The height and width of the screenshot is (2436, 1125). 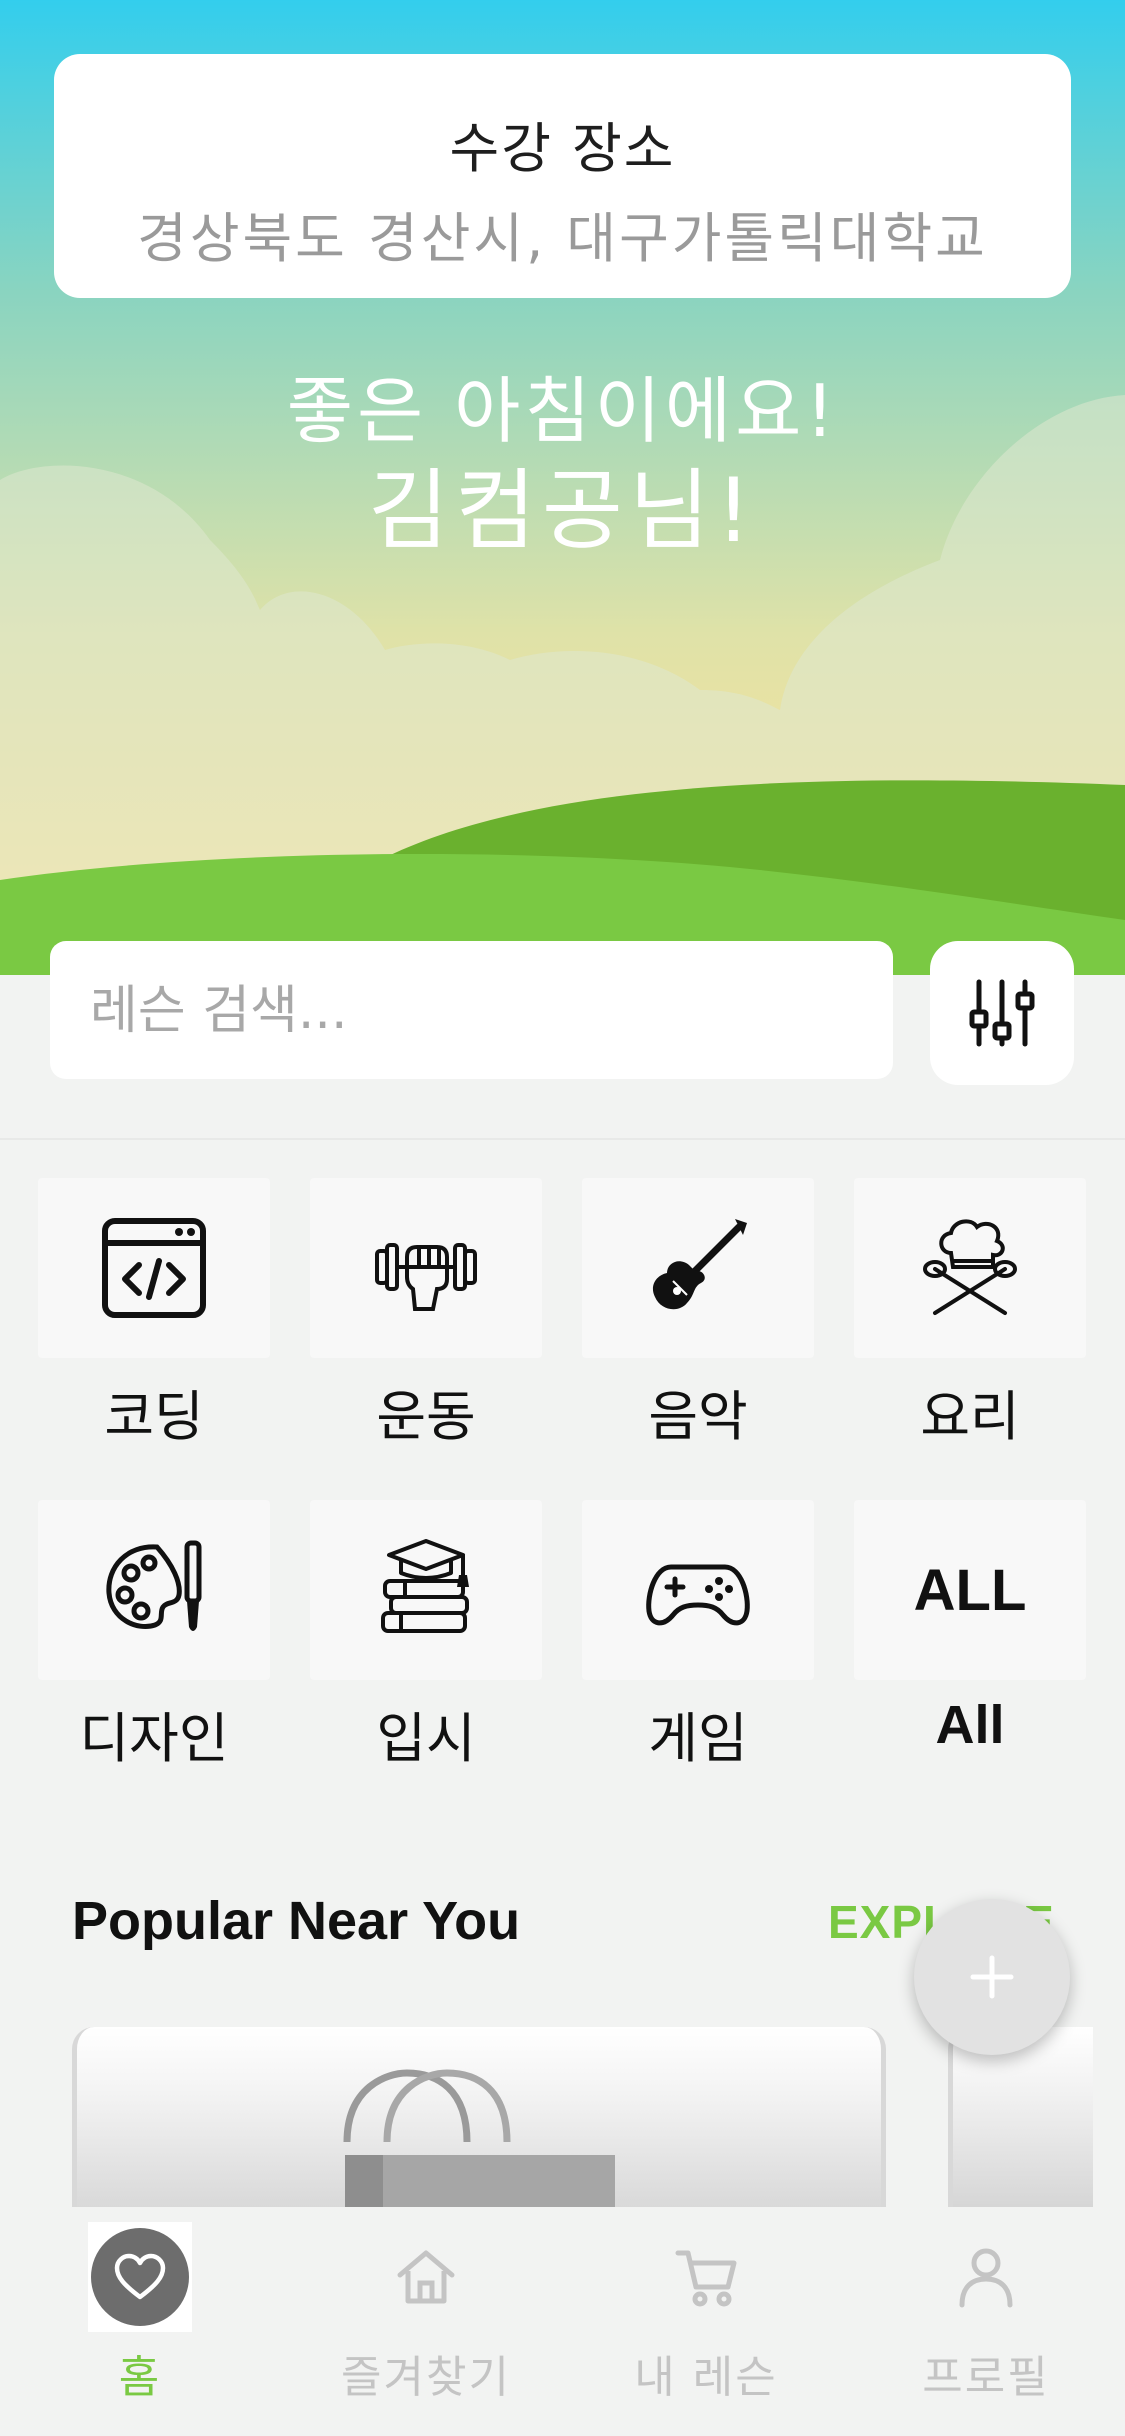 I want to click on category-admissions: 입시, so click(x=426, y=1636).